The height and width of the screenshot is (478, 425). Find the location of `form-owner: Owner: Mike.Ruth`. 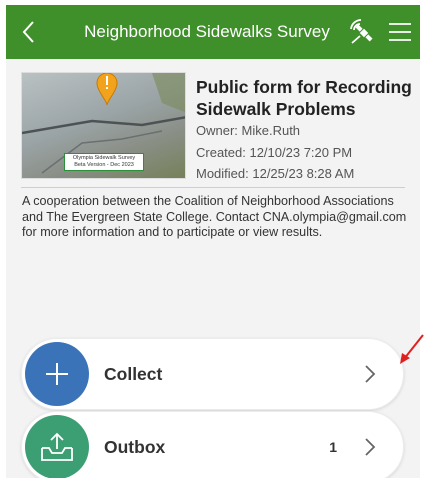

form-owner: Owner: Mike.Ruth is located at coordinates (248, 130).